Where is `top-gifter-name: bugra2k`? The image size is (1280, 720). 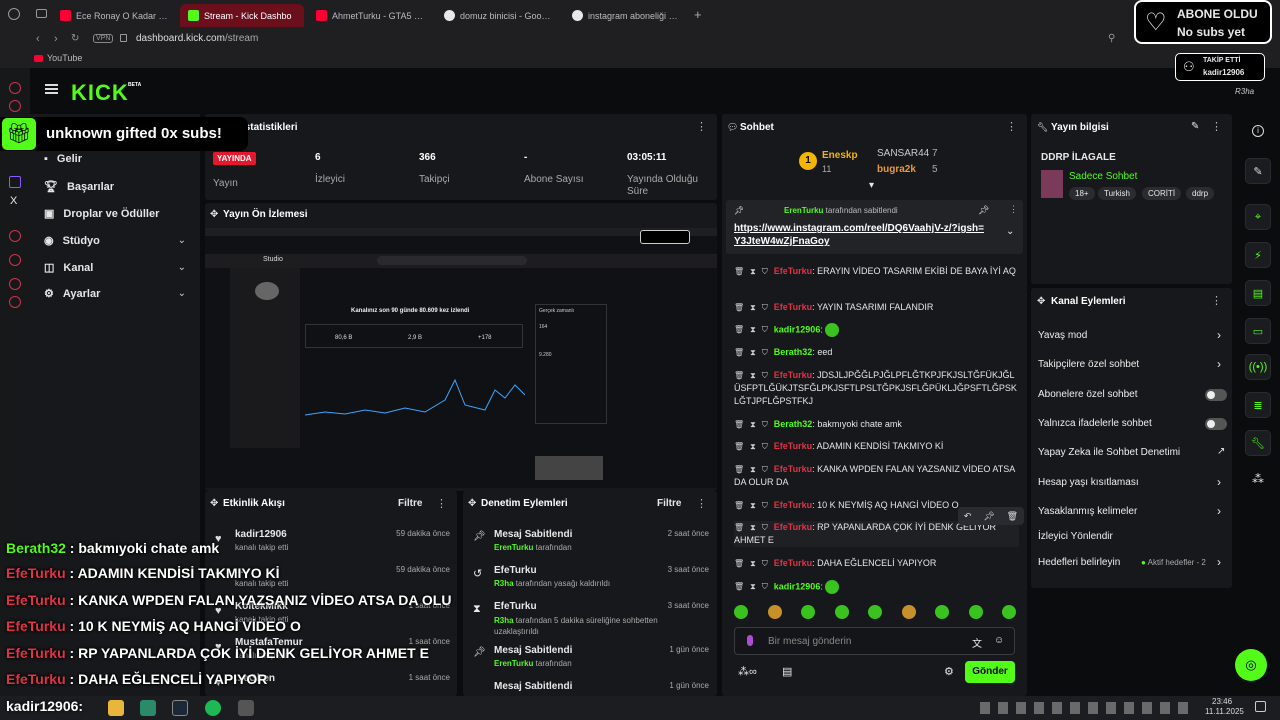 top-gifter-name: bugra2k is located at coordinates (896, 169).